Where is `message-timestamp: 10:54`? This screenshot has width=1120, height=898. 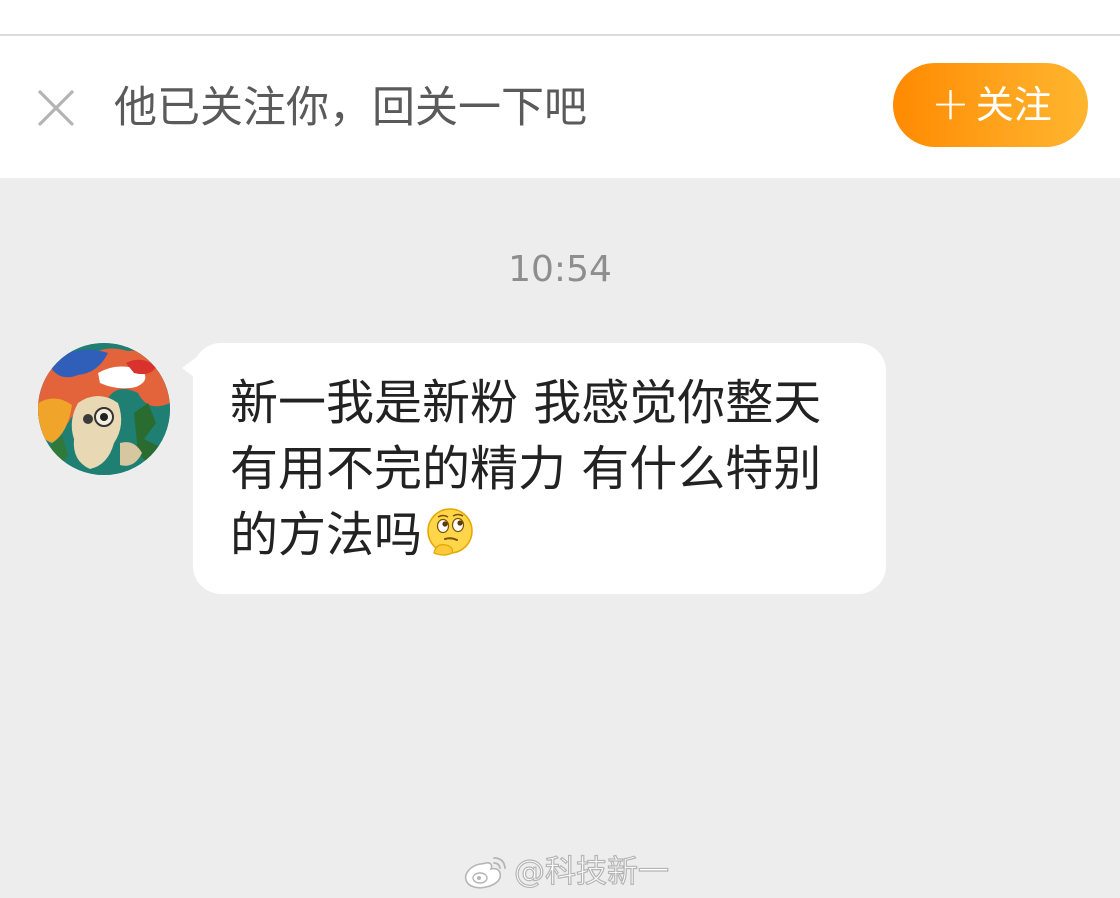 message-timestamp: 10:54 is located at coordinates (560, 269).